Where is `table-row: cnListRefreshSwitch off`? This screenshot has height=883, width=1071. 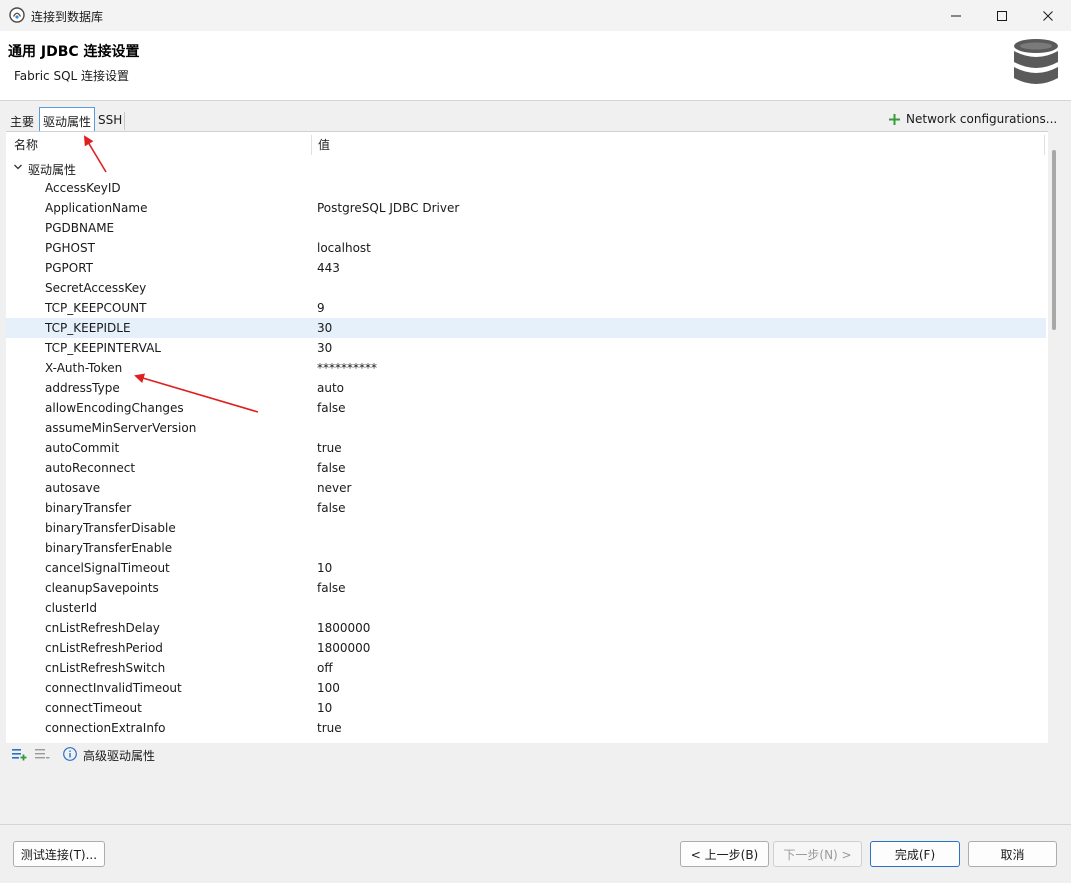
table-row: cnListRefreshSwitch off is located at coordinates (526, 668).